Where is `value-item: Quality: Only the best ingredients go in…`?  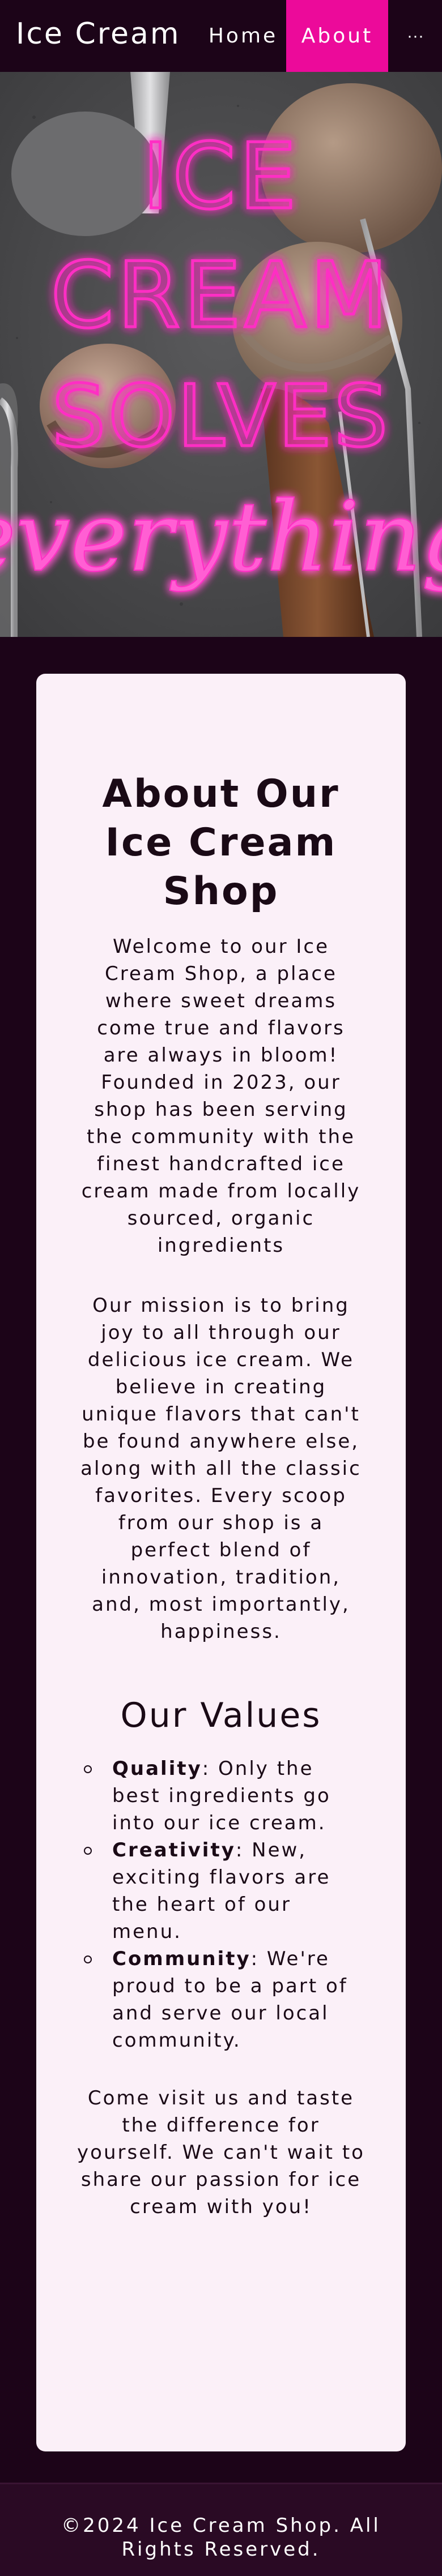 value-item: Quality: Only the best ingredients go in… is located at coordinates (221, 1796).